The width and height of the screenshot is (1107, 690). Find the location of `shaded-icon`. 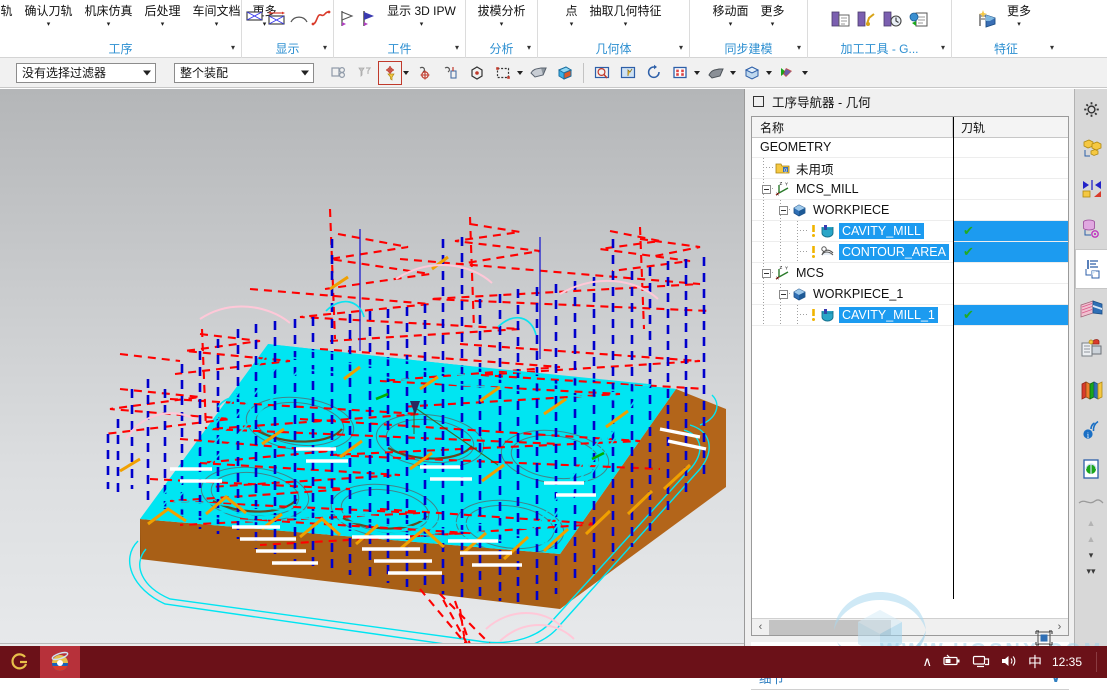

shaded-icon is located at coordinates (539, 73).